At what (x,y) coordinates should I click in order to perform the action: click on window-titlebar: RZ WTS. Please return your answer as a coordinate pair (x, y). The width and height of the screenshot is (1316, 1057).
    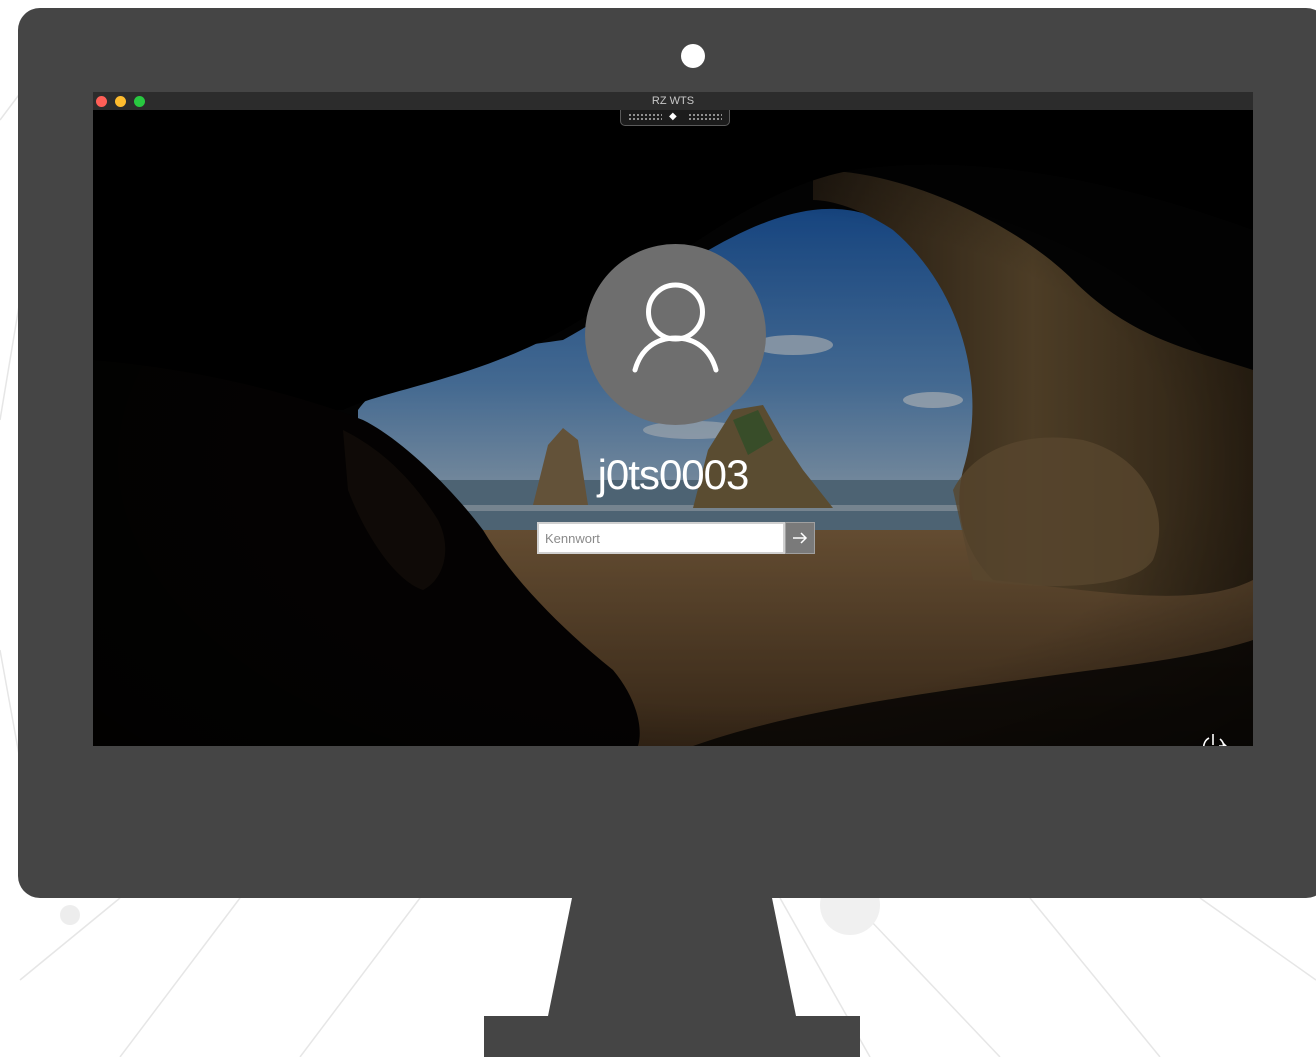
    Looking at the image, I should click on (673, 101).